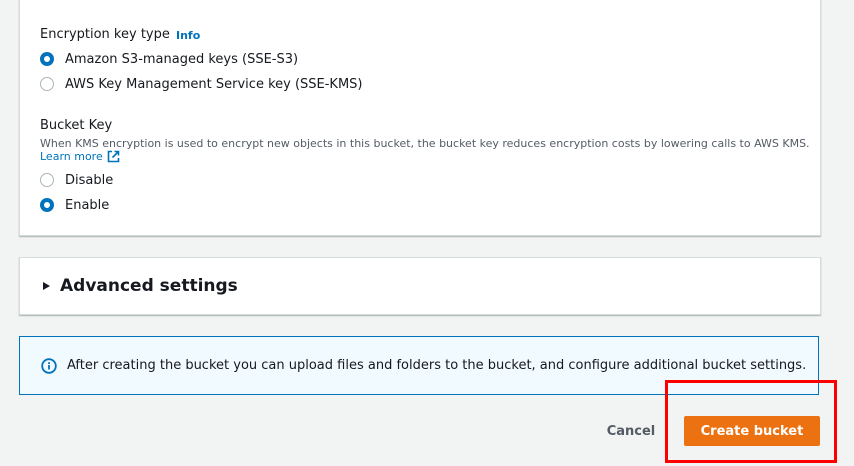 The height and width of the screenshot is (466, 854). What do you see at coordinates (105, 34) in the screenshot?
I see `encryption-key-type-label: Encryption key type` at bounding box center [105, 34].